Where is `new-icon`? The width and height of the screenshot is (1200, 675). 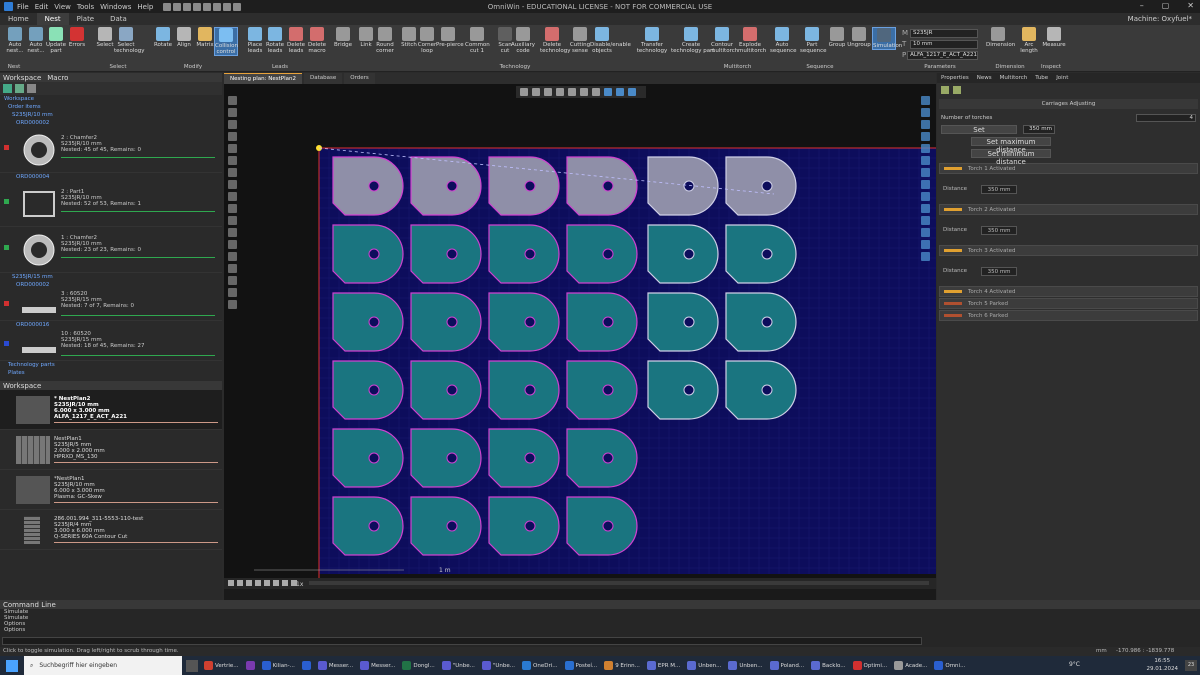 new-icon is located at coordinates (167, 6).